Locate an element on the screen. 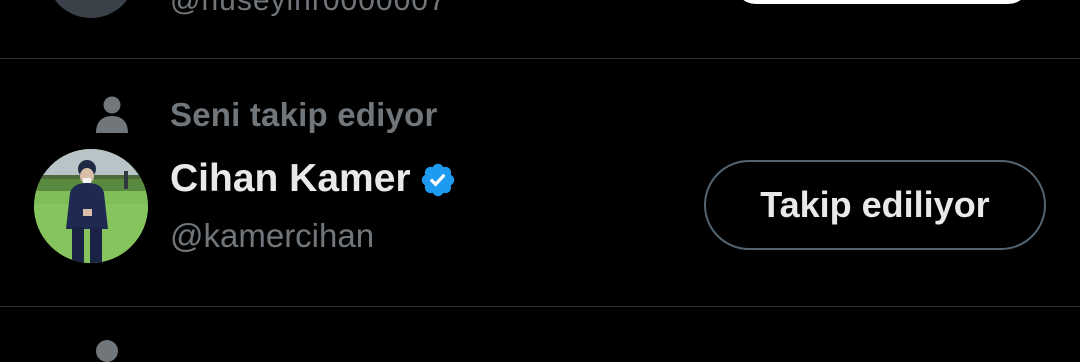  follow-button is located at coordinates (882, 2).